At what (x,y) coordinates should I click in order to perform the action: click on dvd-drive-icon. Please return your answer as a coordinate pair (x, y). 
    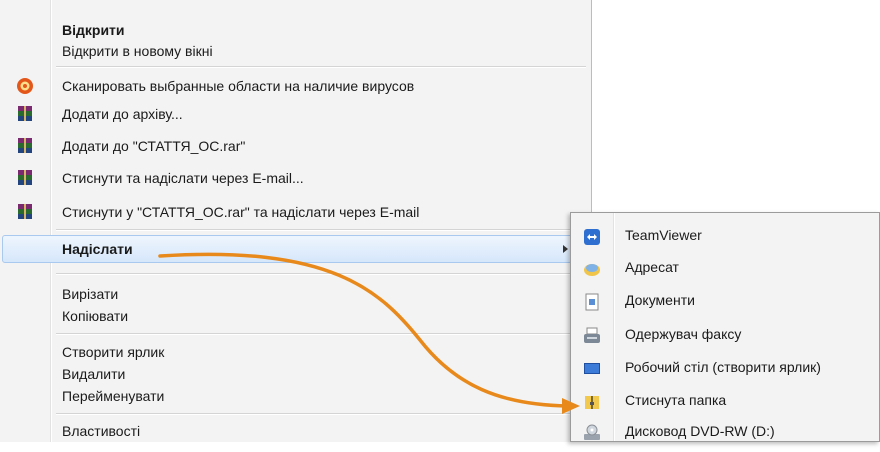
    Looking at the image, I should click on (592, 431).